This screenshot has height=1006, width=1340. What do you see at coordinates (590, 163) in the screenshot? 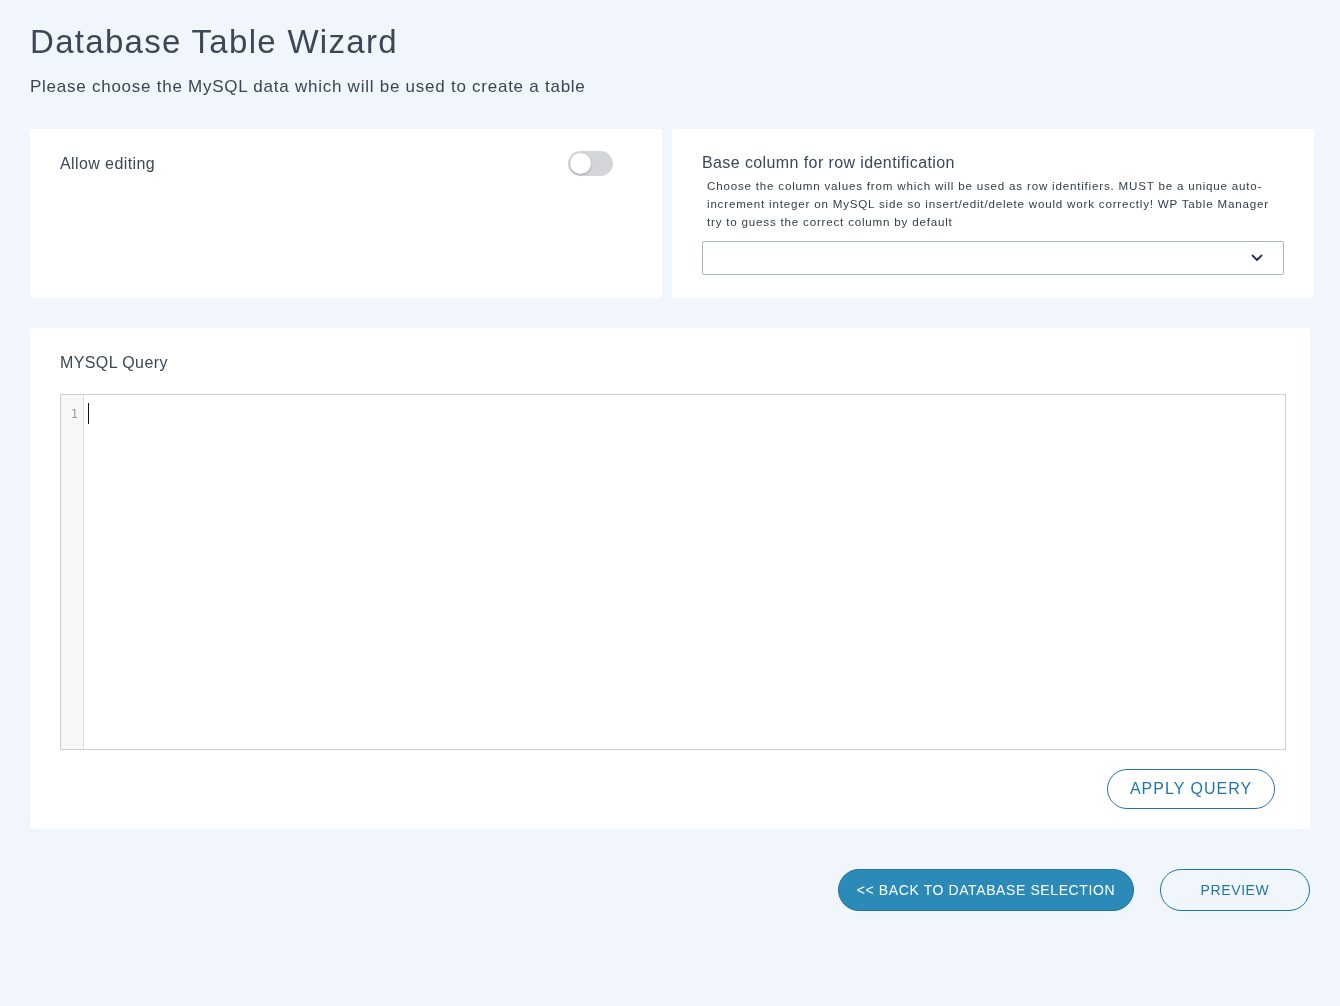
I see `toggle-switch` at bounding box center [590, 163].